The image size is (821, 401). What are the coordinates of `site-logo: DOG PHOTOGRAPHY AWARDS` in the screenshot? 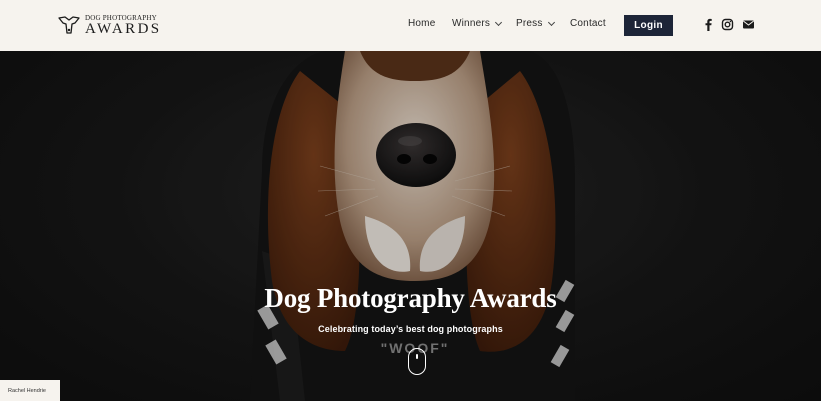 It's located at (109, 25).